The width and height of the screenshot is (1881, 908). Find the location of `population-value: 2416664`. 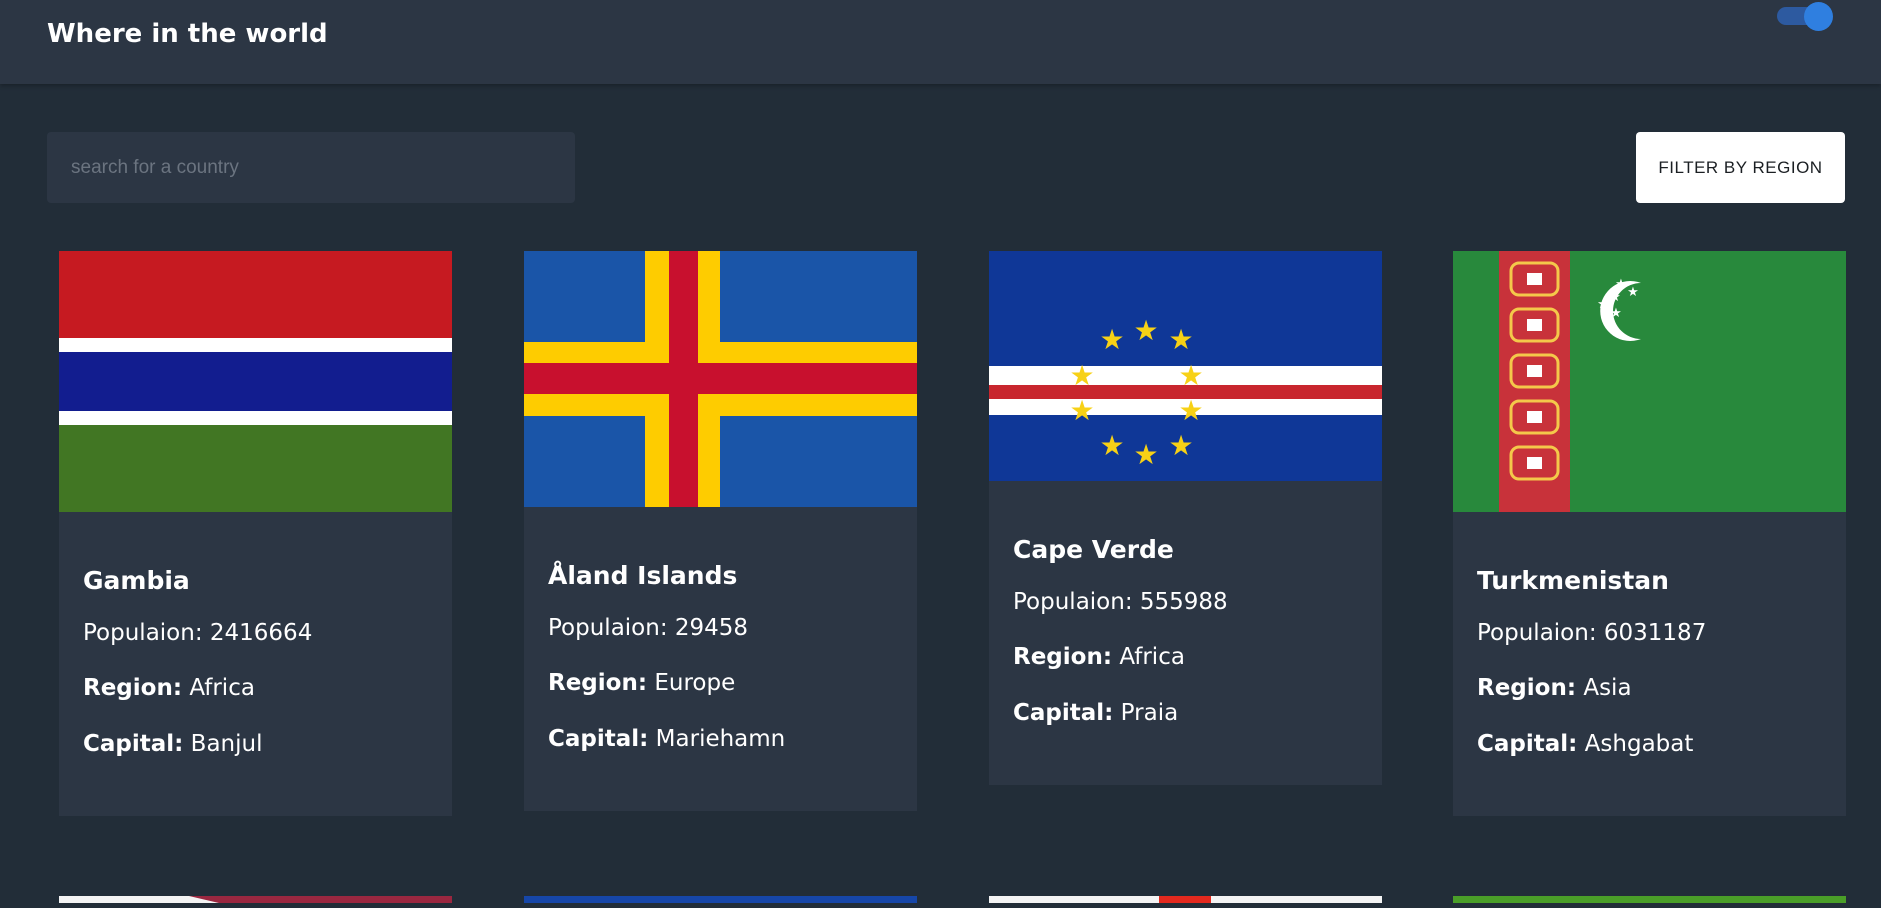

population-value: 2416664 is located at coordinates (261, 633).